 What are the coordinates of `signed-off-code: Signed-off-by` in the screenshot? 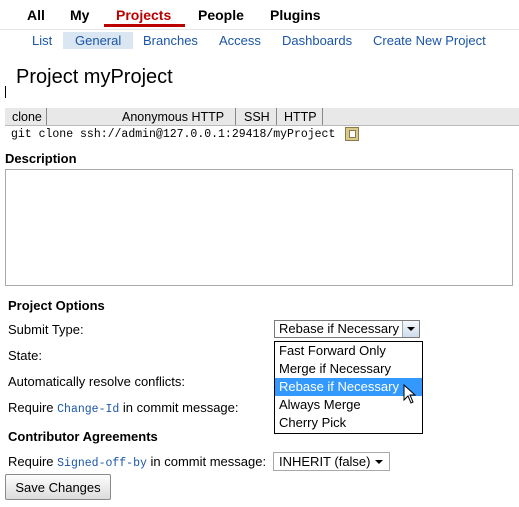 It's located at (102, 463).